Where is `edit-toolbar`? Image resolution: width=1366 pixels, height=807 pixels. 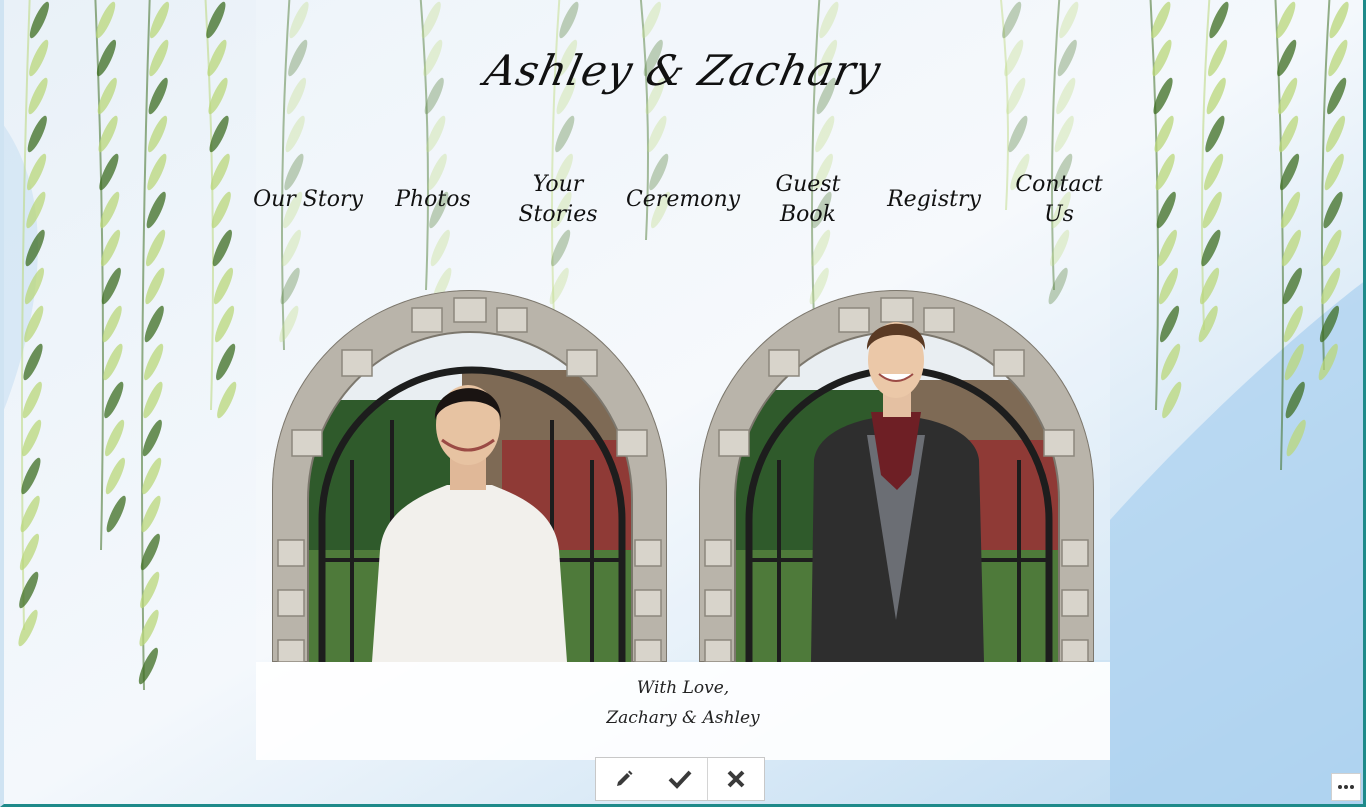 edit-toolbar is located at coordinates (680, 779).